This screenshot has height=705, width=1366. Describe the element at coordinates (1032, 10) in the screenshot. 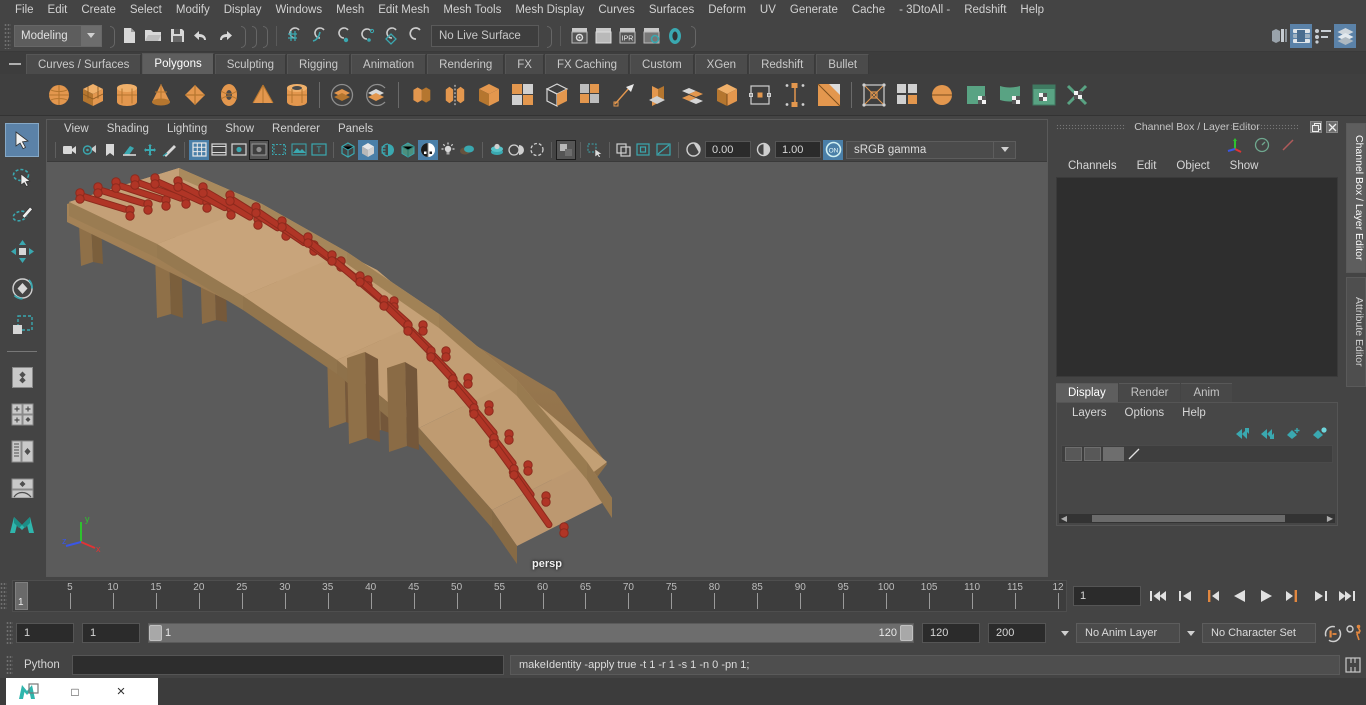

I see `menu-help: Help` at that location.